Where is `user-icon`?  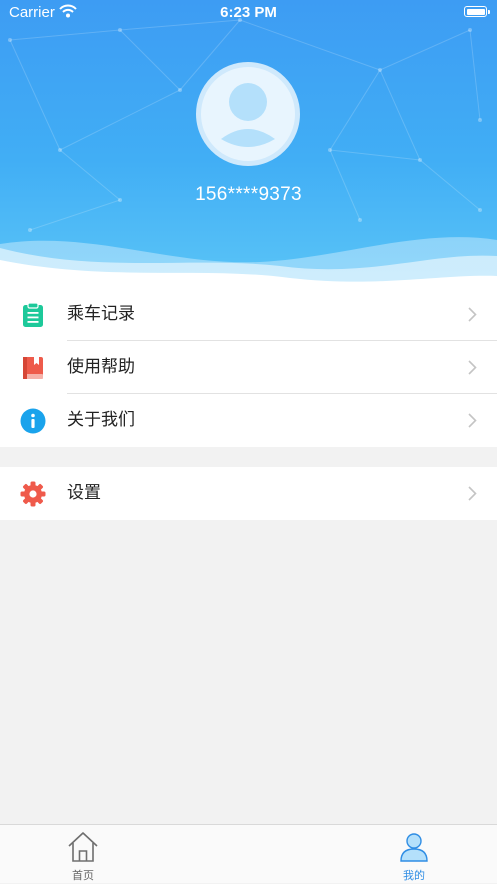
user-icon is located at coordinates (414, 847).